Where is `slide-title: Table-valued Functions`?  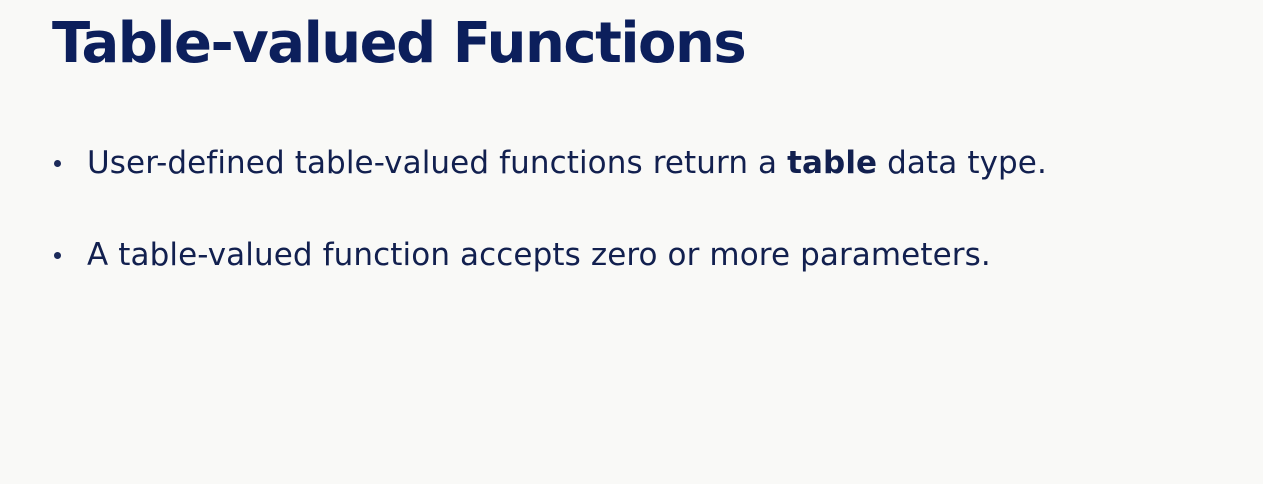 slide-title: Table-valued Functions is located at coordinates (399, 43).